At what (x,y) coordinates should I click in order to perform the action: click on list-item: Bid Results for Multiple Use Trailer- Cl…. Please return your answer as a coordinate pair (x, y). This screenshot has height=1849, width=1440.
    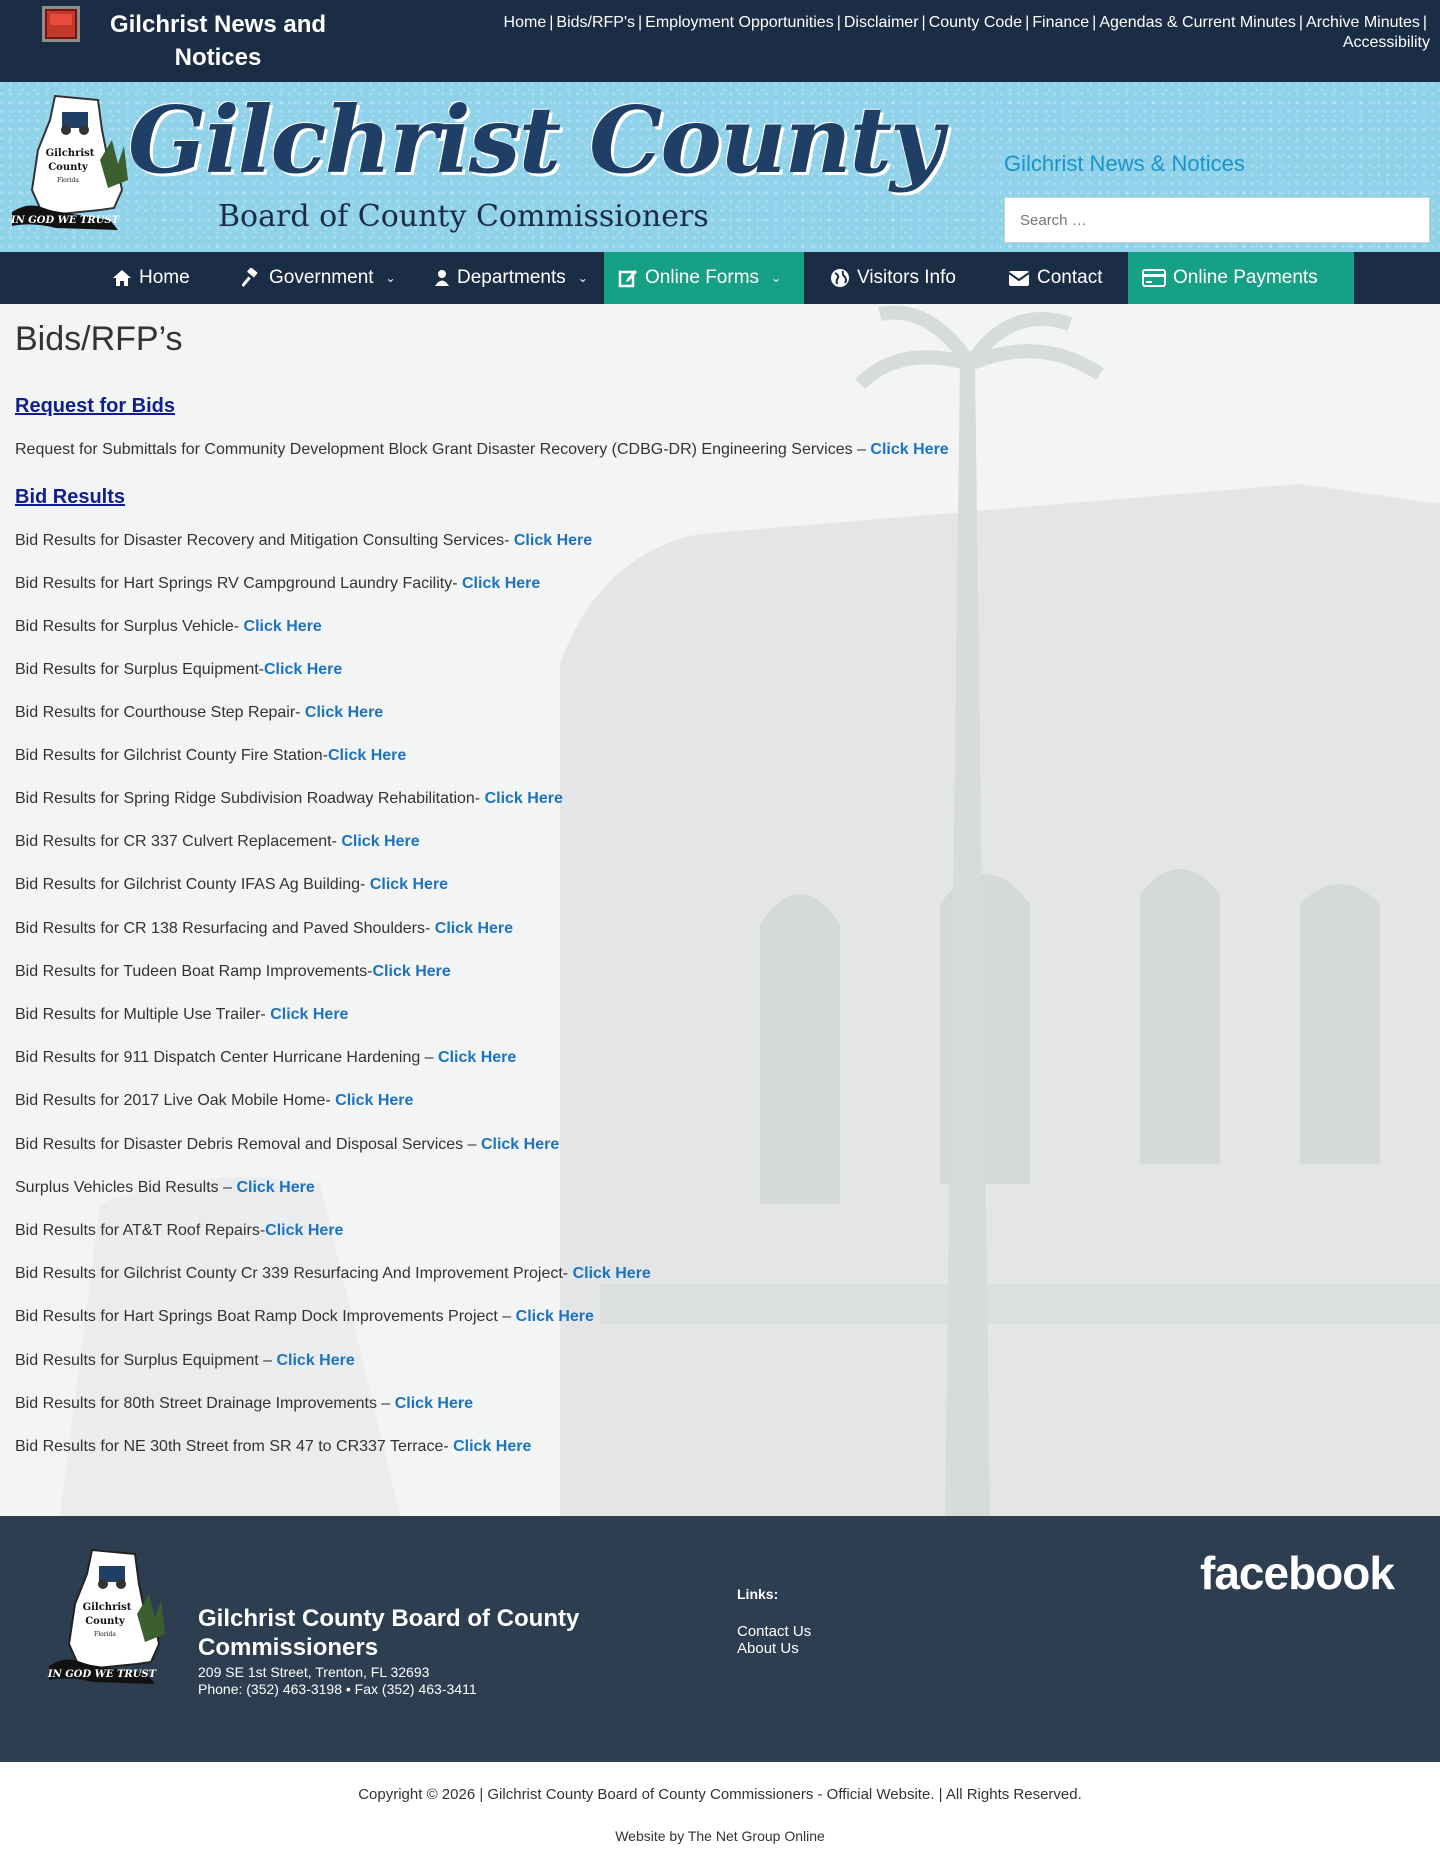
    Looking at the image, I should click on (181, 1015).